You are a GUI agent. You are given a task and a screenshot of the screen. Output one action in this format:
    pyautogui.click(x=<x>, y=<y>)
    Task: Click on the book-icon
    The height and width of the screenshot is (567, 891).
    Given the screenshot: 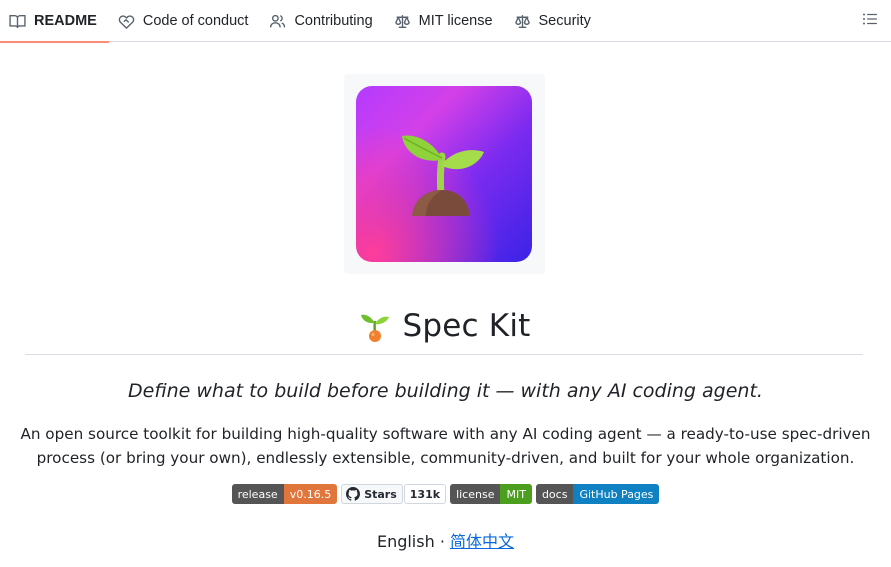 What is the action you would take?
    pyautogui.click(x=17, y=21)
    